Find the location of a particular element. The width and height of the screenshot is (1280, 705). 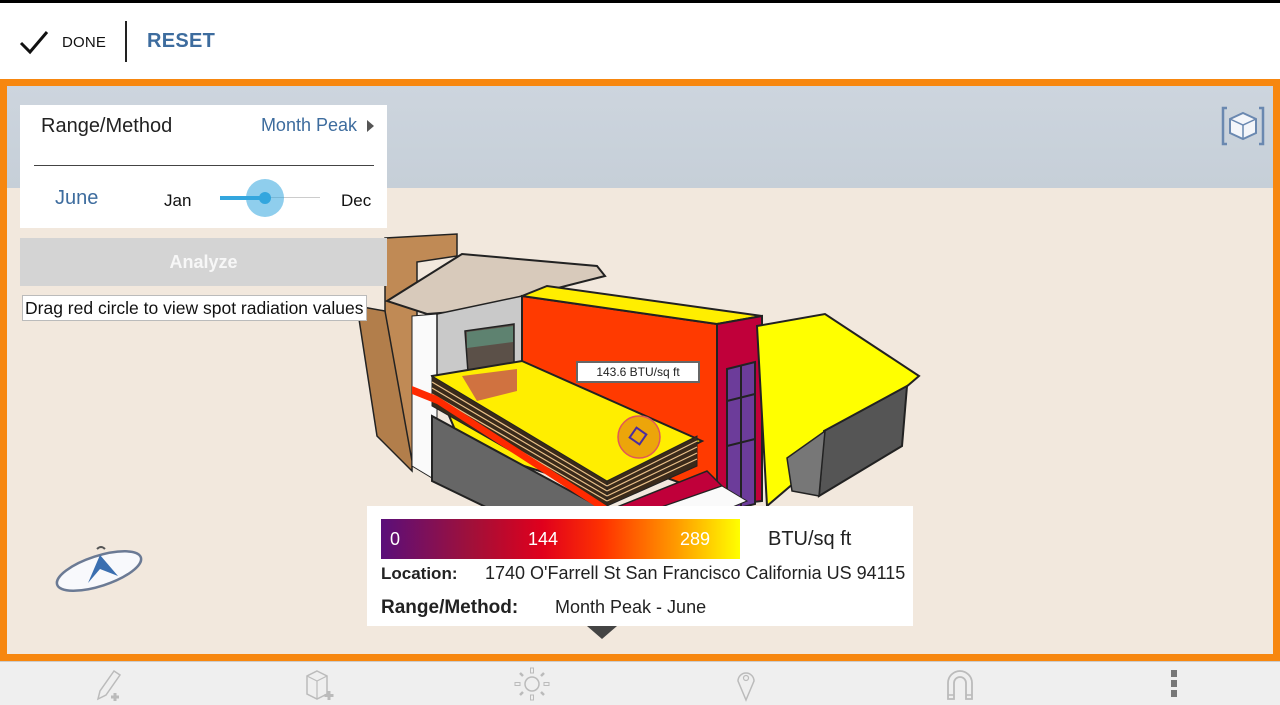

solar-tool-button is located at coordinates (532, 684).